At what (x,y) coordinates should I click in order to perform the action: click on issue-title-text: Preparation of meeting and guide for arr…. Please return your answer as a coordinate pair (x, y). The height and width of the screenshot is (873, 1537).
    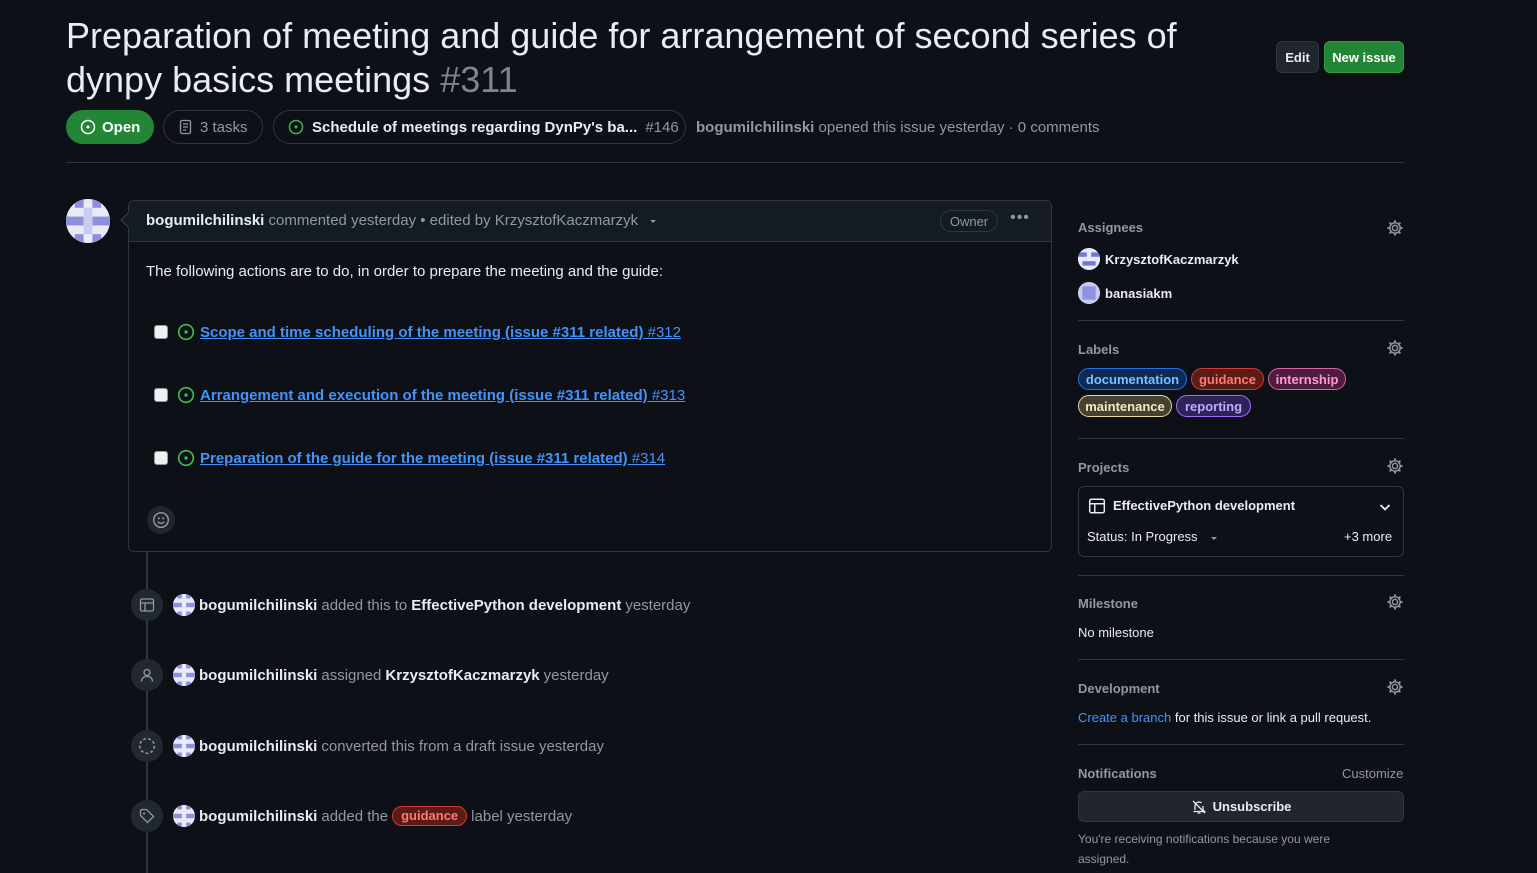
    Looking at the image, I should click on (621, 57).